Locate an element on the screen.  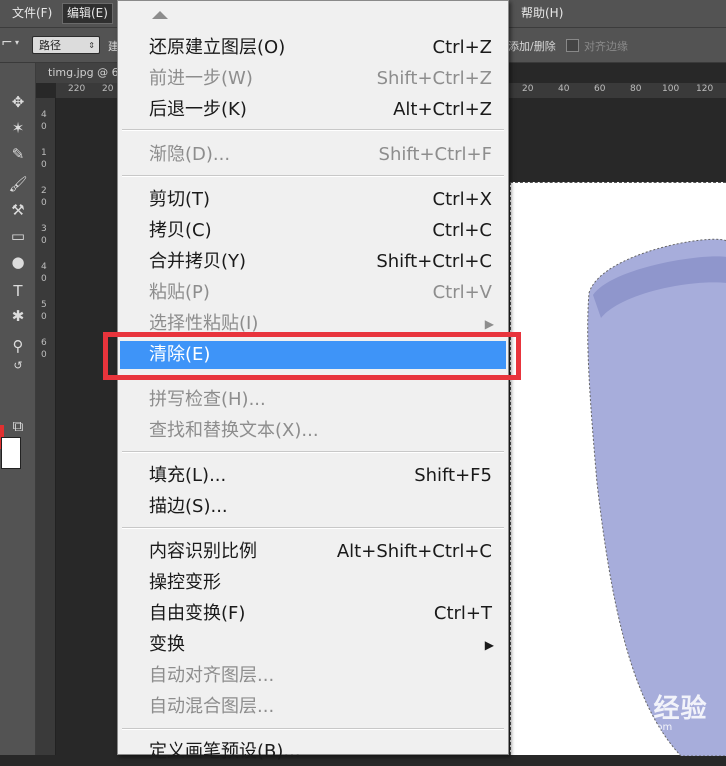
ruler-label: 220 is located at coordinates (77, 89).